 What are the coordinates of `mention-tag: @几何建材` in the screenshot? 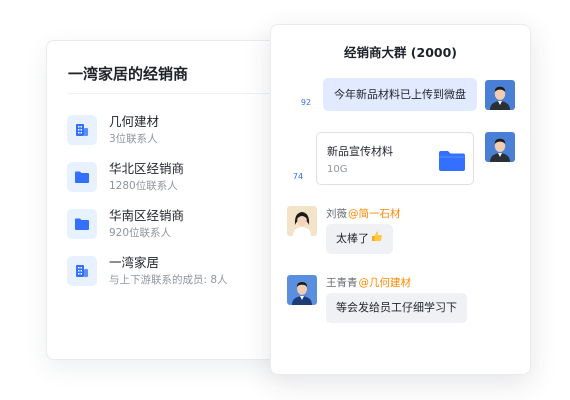 It's located at (385, 283).